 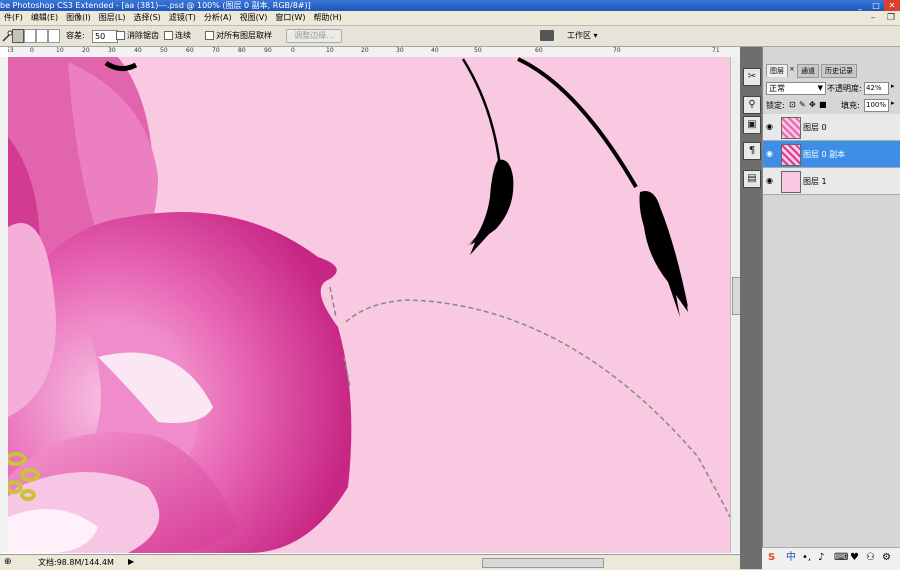 What do you see at coordinates (18, 36) in the screenshot?
I see `new-selection-icon` at bounding box center [18, 36].